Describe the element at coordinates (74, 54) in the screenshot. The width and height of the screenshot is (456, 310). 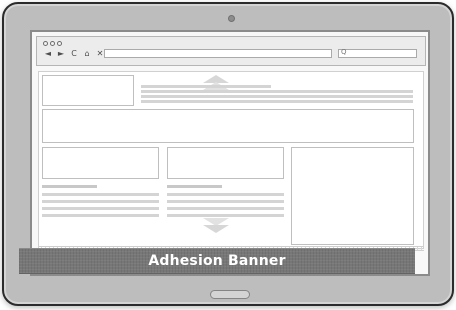
I see `refresh-button: C` at that location.